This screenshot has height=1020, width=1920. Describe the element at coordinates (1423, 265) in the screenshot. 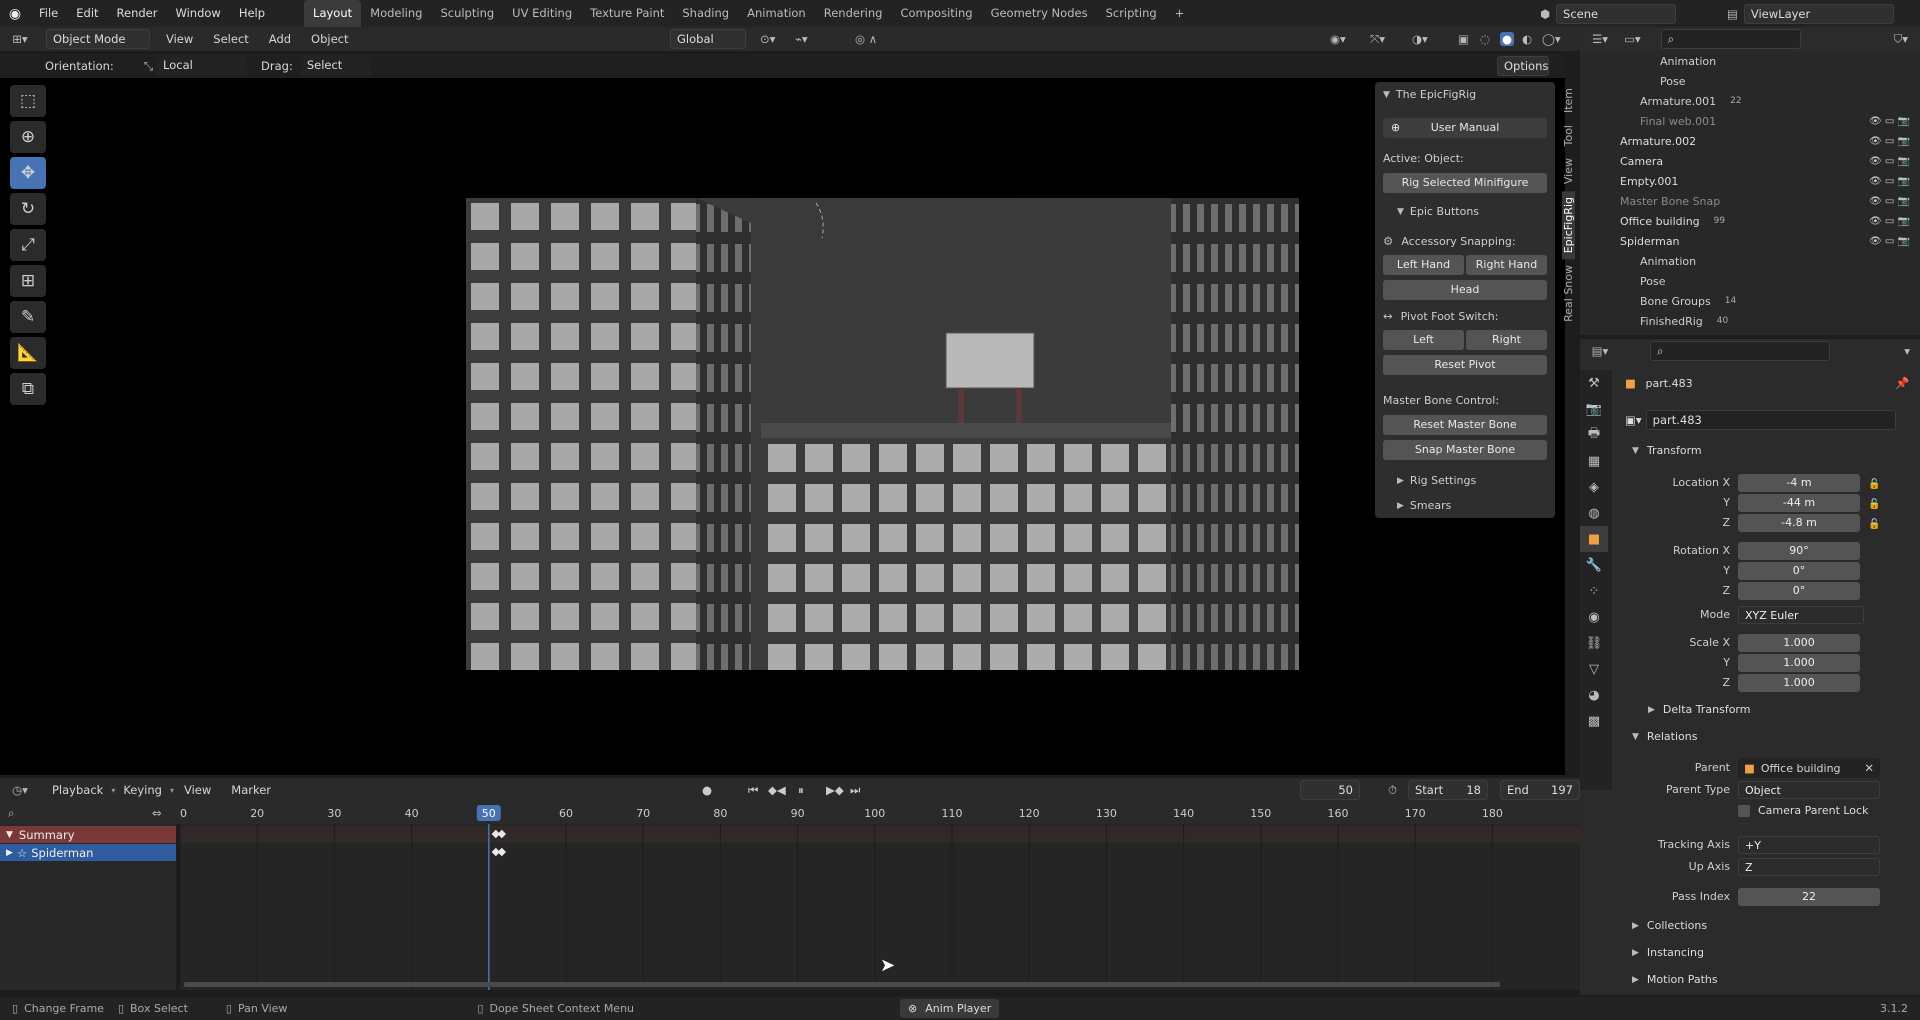

I see `left-hand-button: Left Hand` at that location.